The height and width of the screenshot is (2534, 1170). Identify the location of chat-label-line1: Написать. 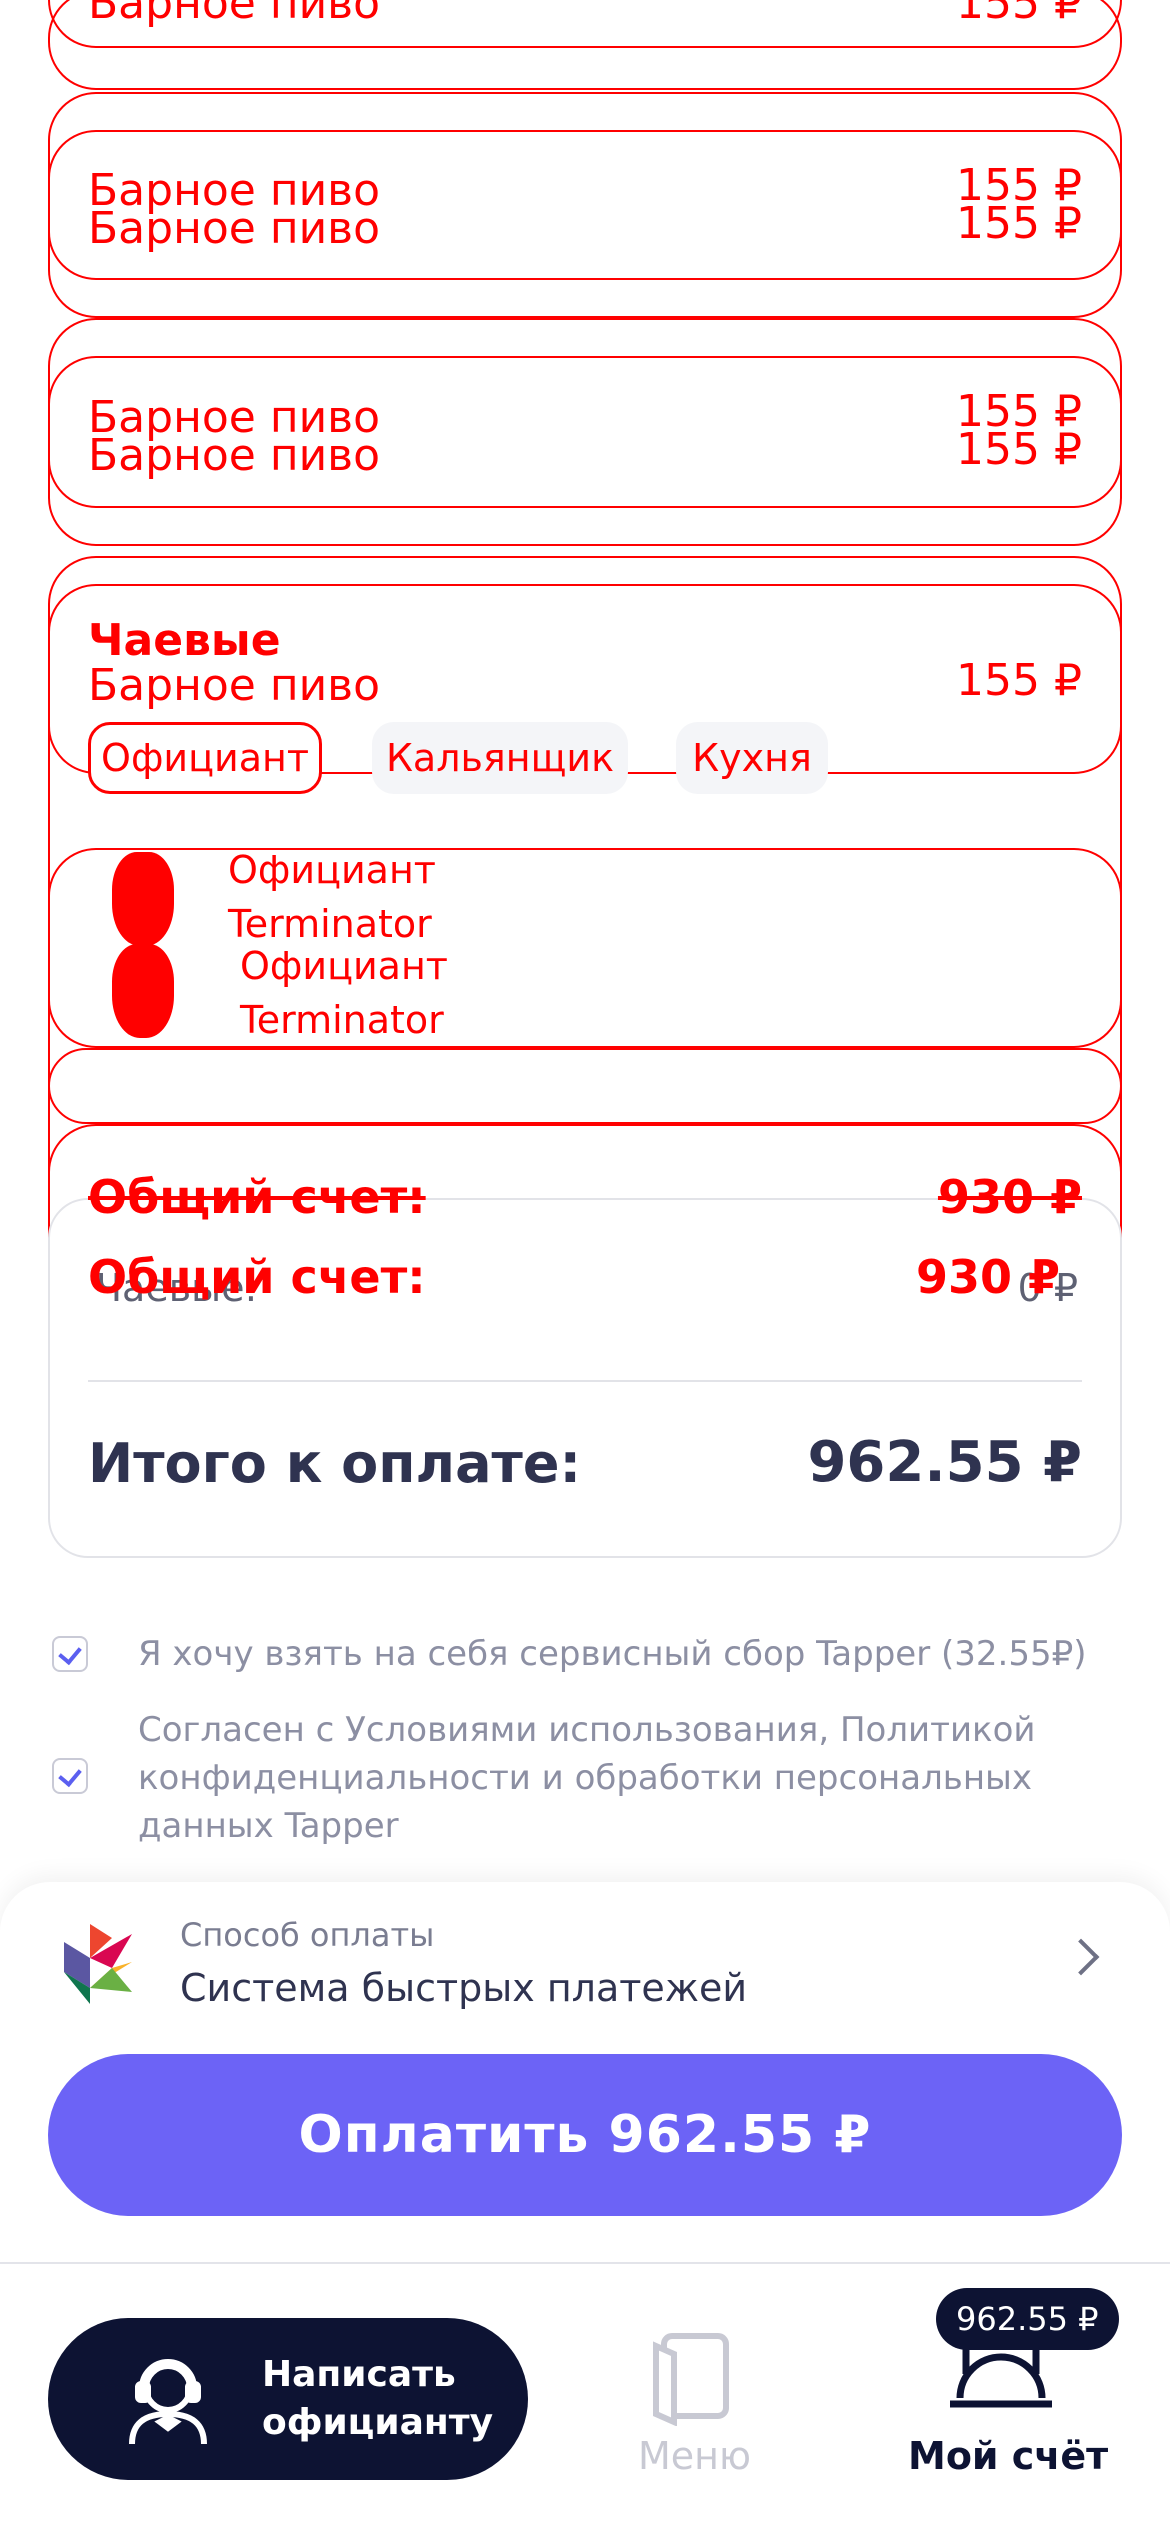
(359, 2374).